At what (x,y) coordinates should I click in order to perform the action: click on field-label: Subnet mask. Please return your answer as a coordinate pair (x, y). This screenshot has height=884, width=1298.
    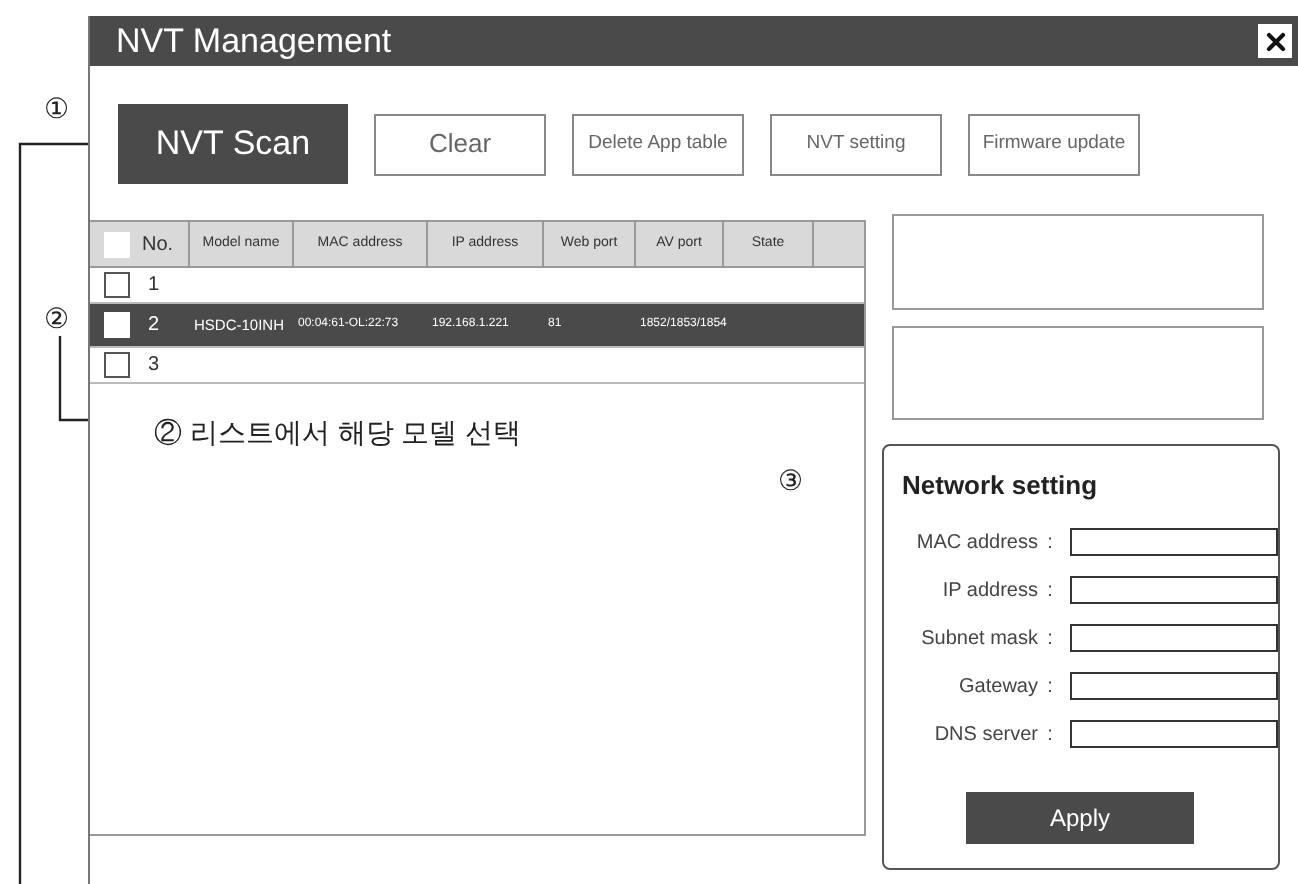
    Looking at the image, I should click on (978, 639).